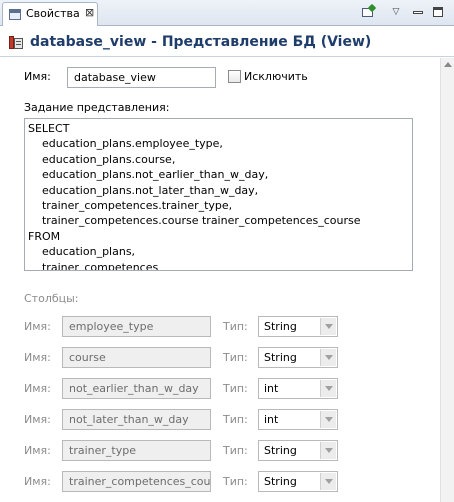 This screenshot has height=502, width=454. Describe the element at coordinates (37, 76) in the screenshot. I see `name-label: Имя:` at that location.